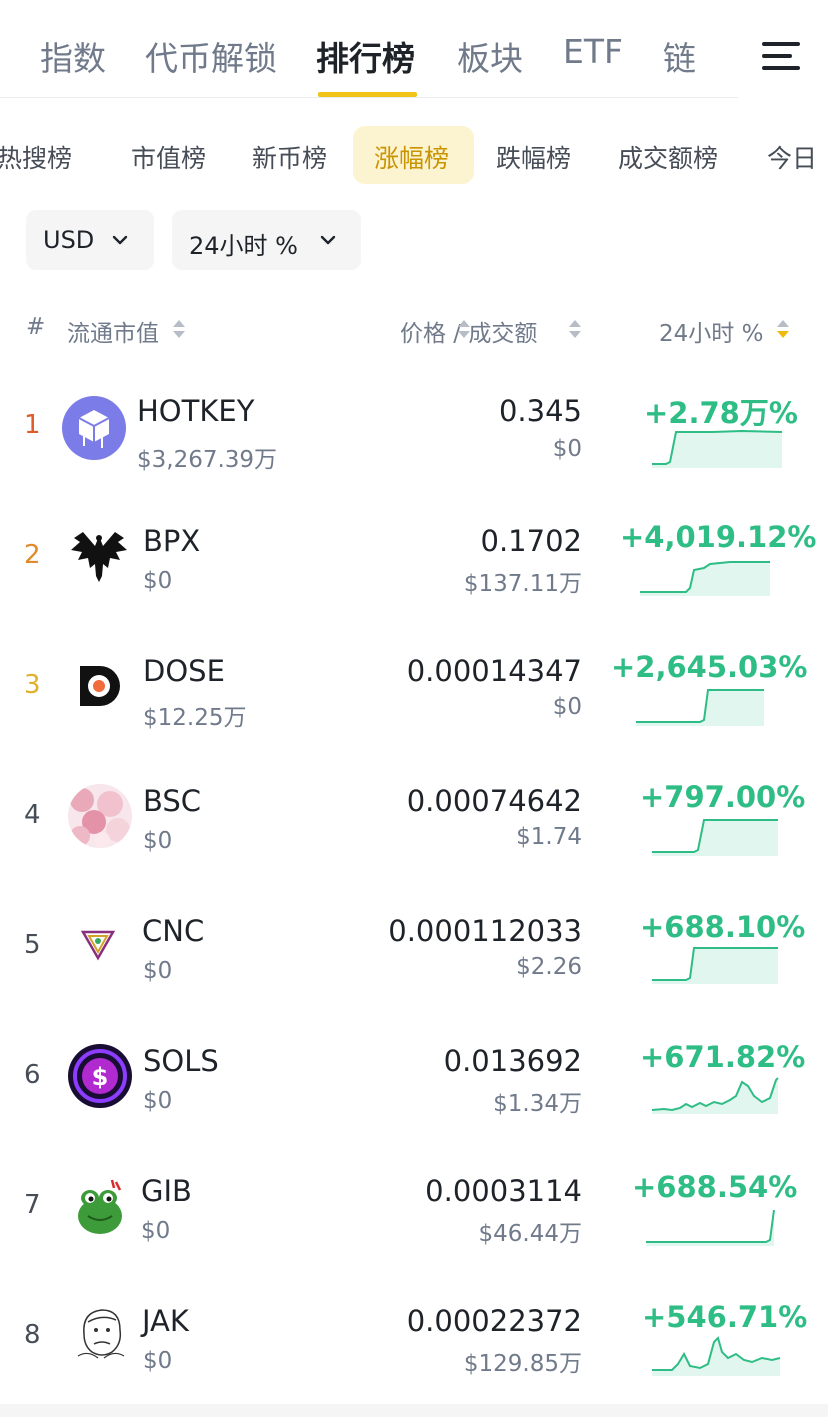  I want to click on change-percent: +797.00%, so click(723, 797).